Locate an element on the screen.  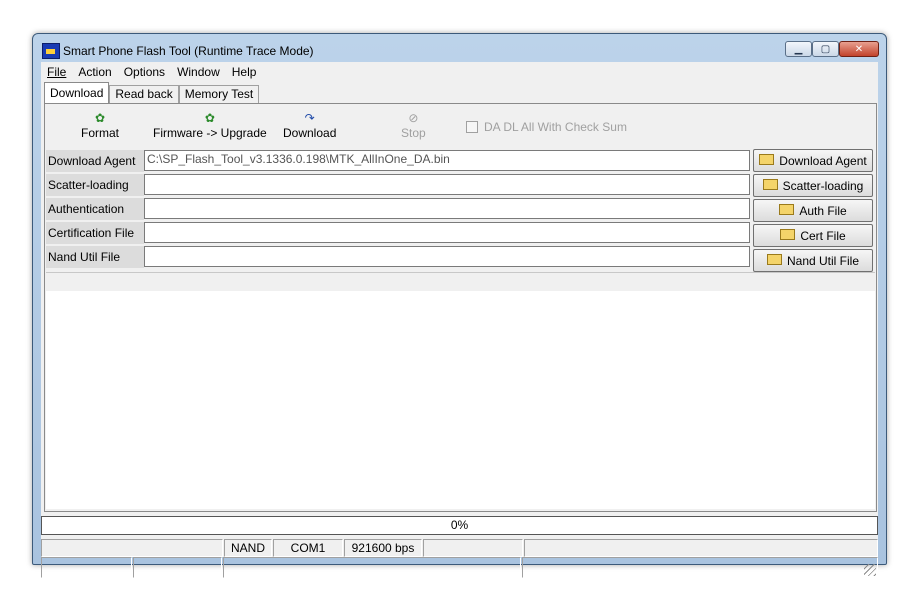
tab-memory-test: Memory Test is located at coordinates (219, 94).